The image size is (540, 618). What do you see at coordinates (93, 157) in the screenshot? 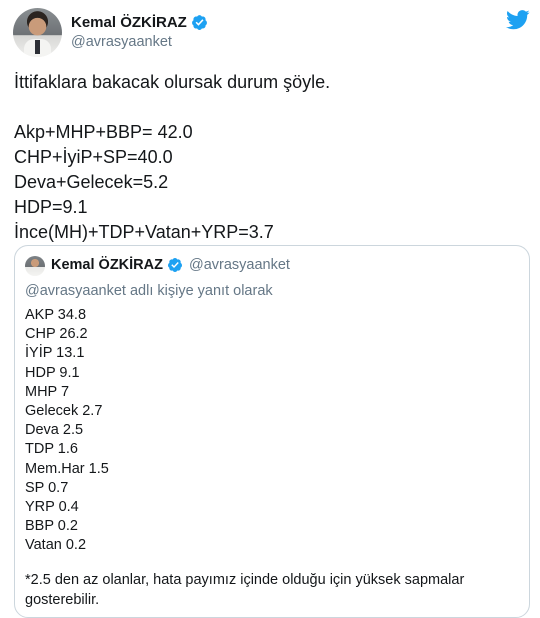
I see `tweet-line: CHP+İyiP+SP=40.0` at bounding box center [93, 157].